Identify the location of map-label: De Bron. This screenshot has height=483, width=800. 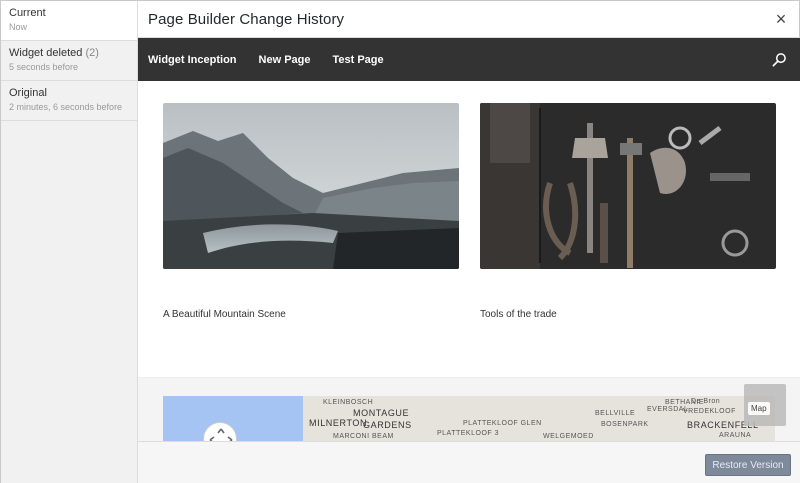
(706, 401).